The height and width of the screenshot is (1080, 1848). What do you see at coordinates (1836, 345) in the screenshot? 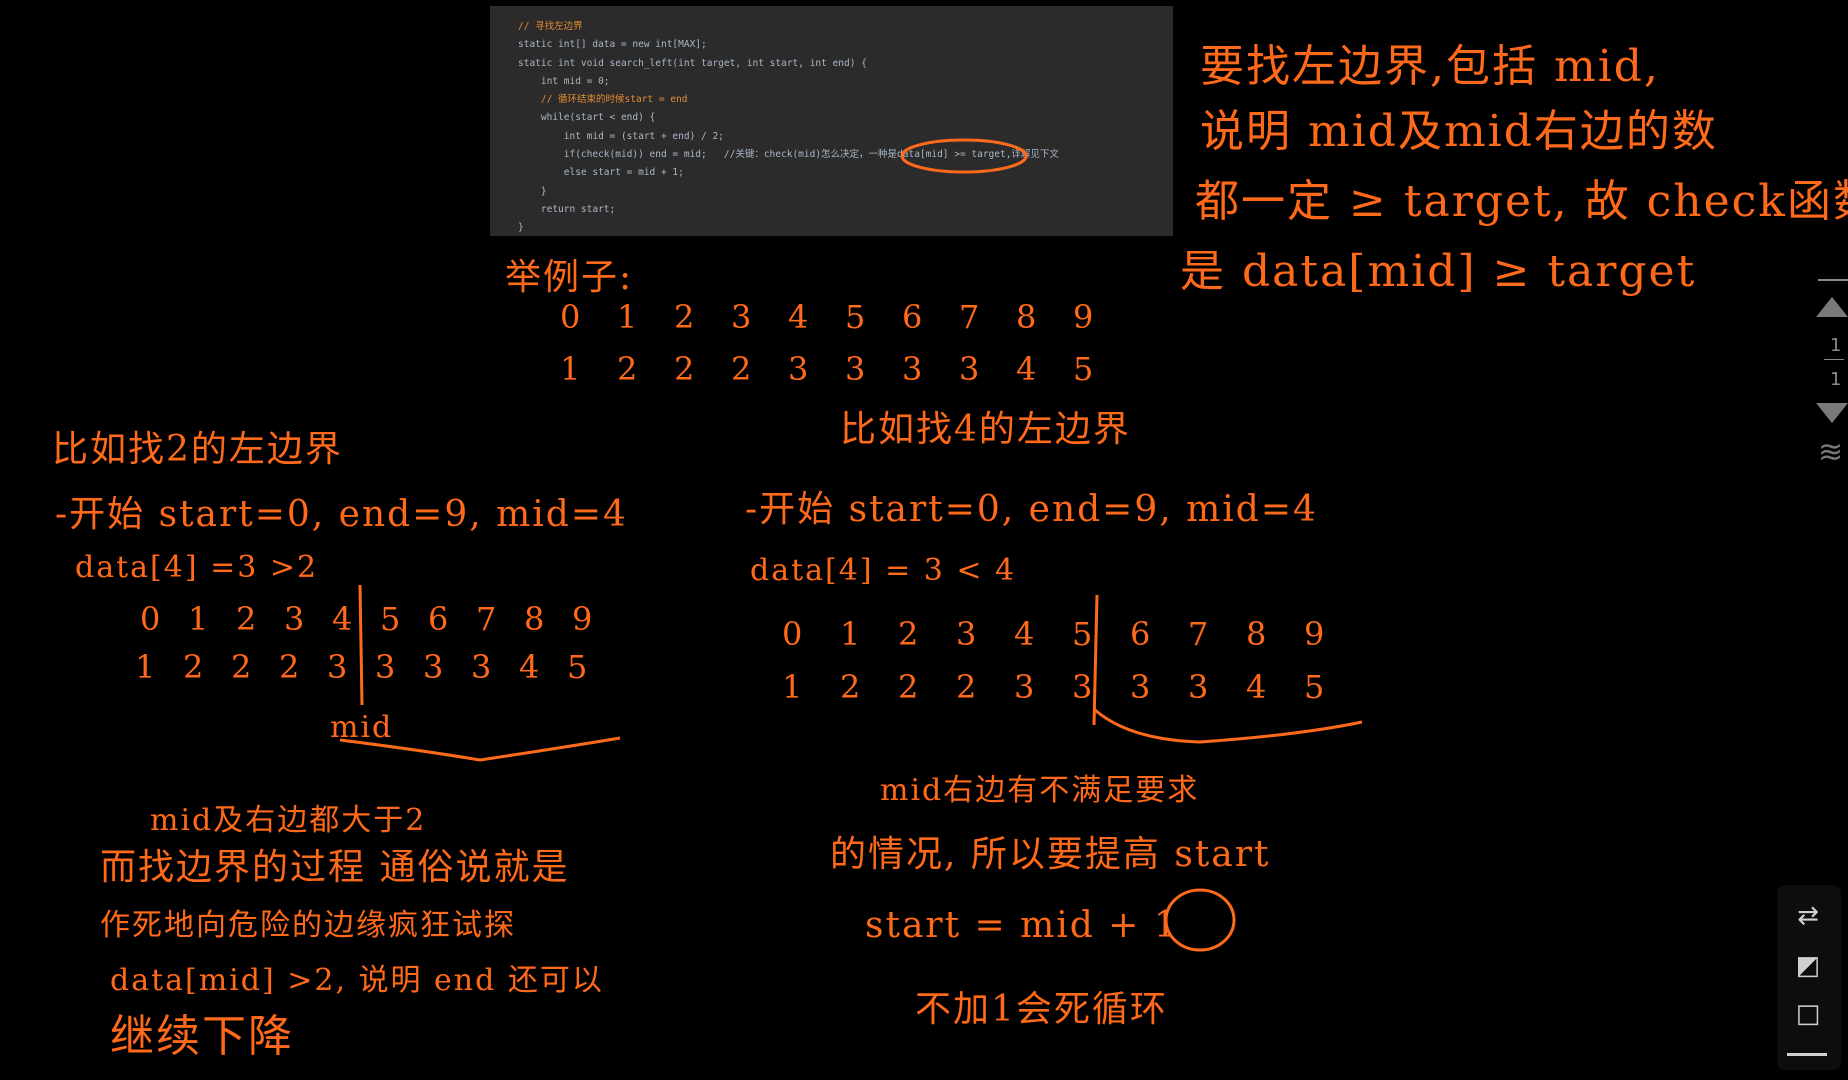
I see `page-current: 1` at bounding box center [1836, 345].